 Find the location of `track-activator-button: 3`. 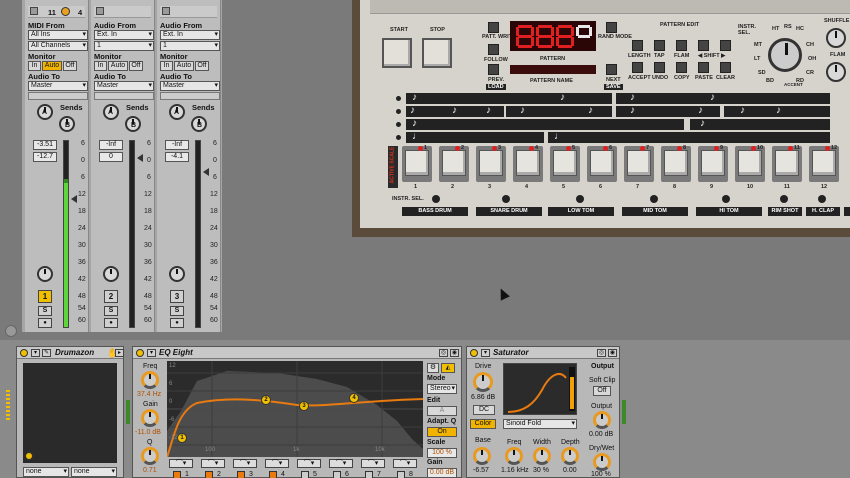

track-activator-button: 3 is located at coordinates (177, 296).